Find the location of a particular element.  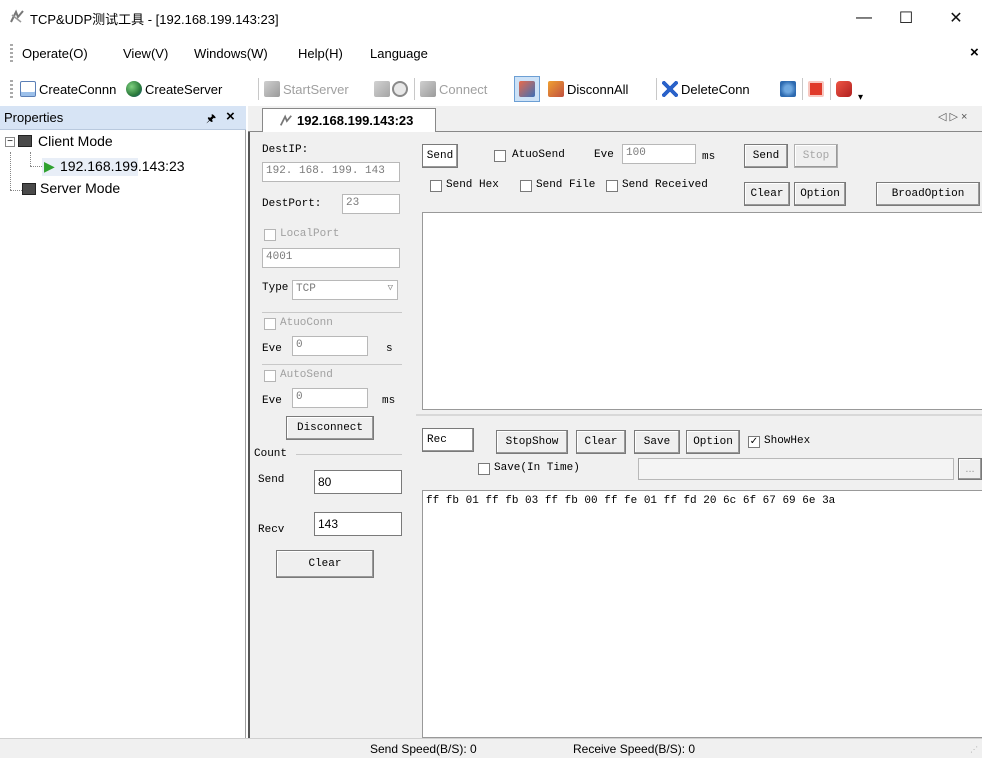

server-start-icon is located at coordinates (272, 89).